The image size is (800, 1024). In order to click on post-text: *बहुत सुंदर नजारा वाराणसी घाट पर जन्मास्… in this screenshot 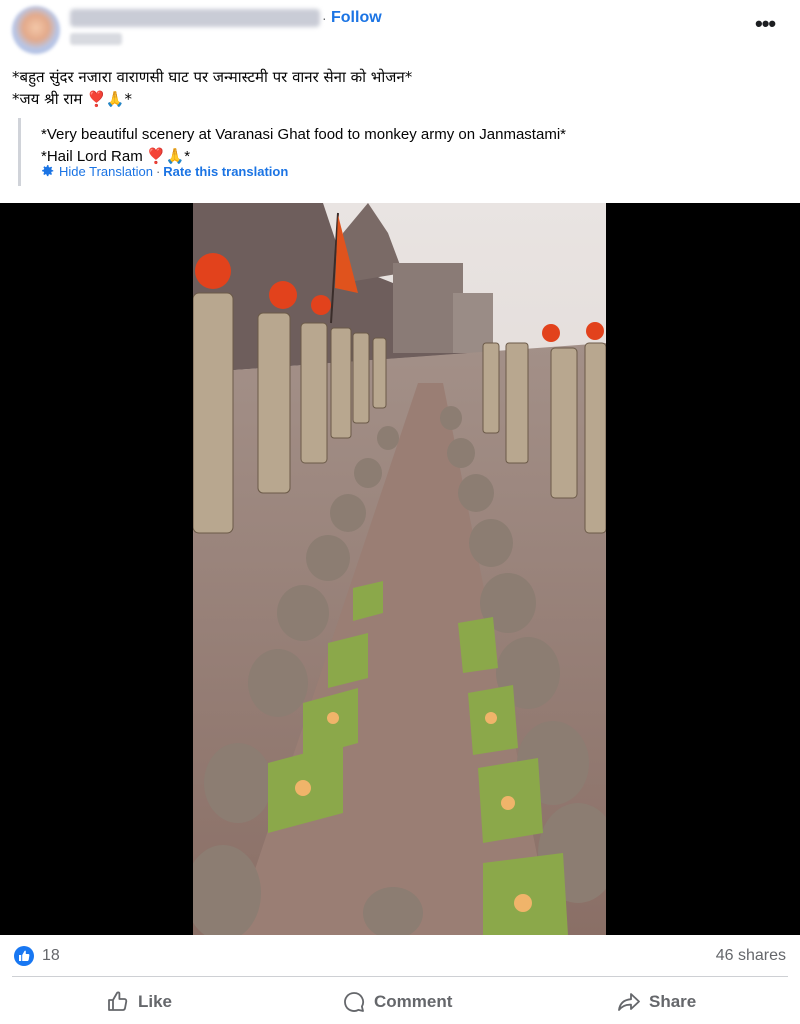, I will do `click(212, 88)`.